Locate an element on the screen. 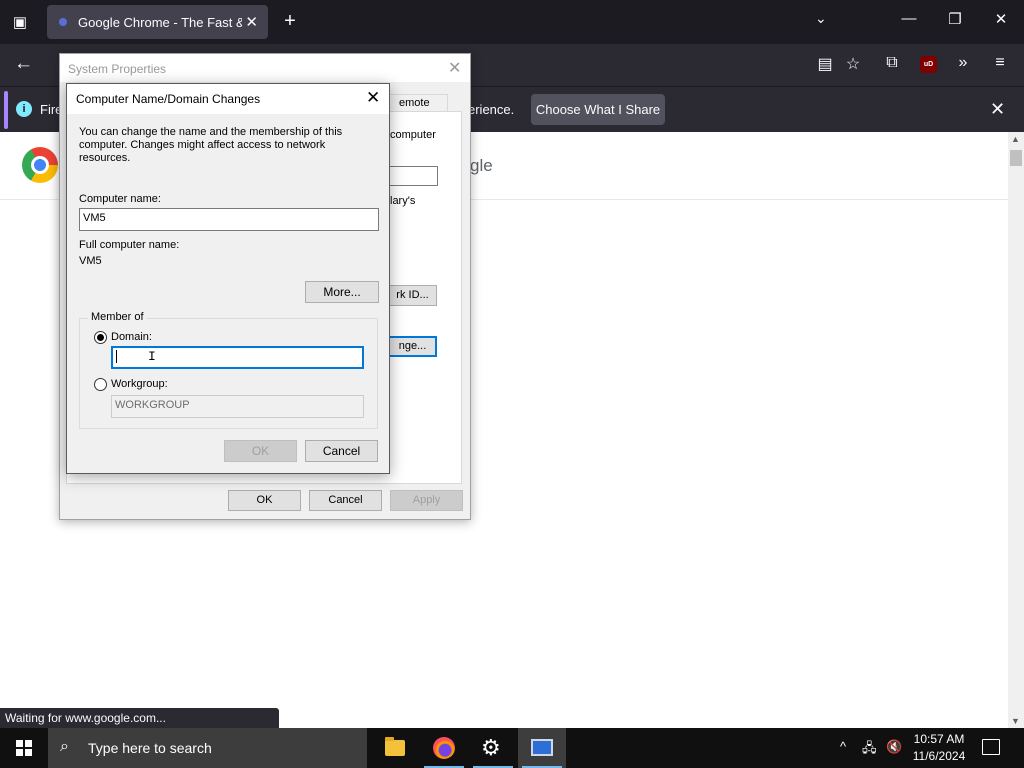 Image resolution: width=1024 pixels, height=768 pixels. full-computer-name-label: Full computer name: is located at coordinates (129, 245).